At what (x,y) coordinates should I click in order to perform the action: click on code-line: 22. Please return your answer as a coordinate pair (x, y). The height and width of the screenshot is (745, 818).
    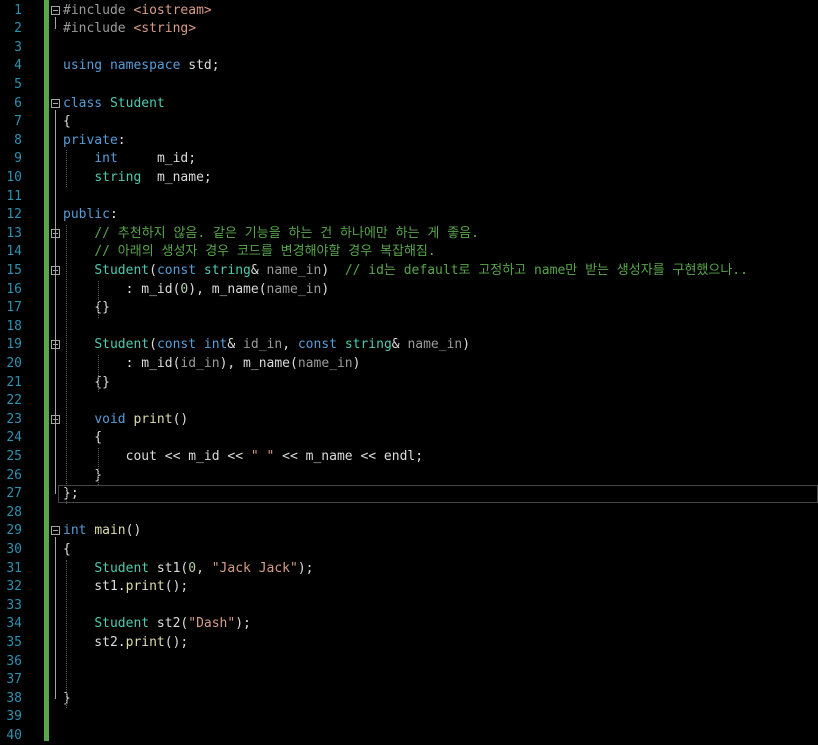
    Looking at the image, I should click on (409, 401).